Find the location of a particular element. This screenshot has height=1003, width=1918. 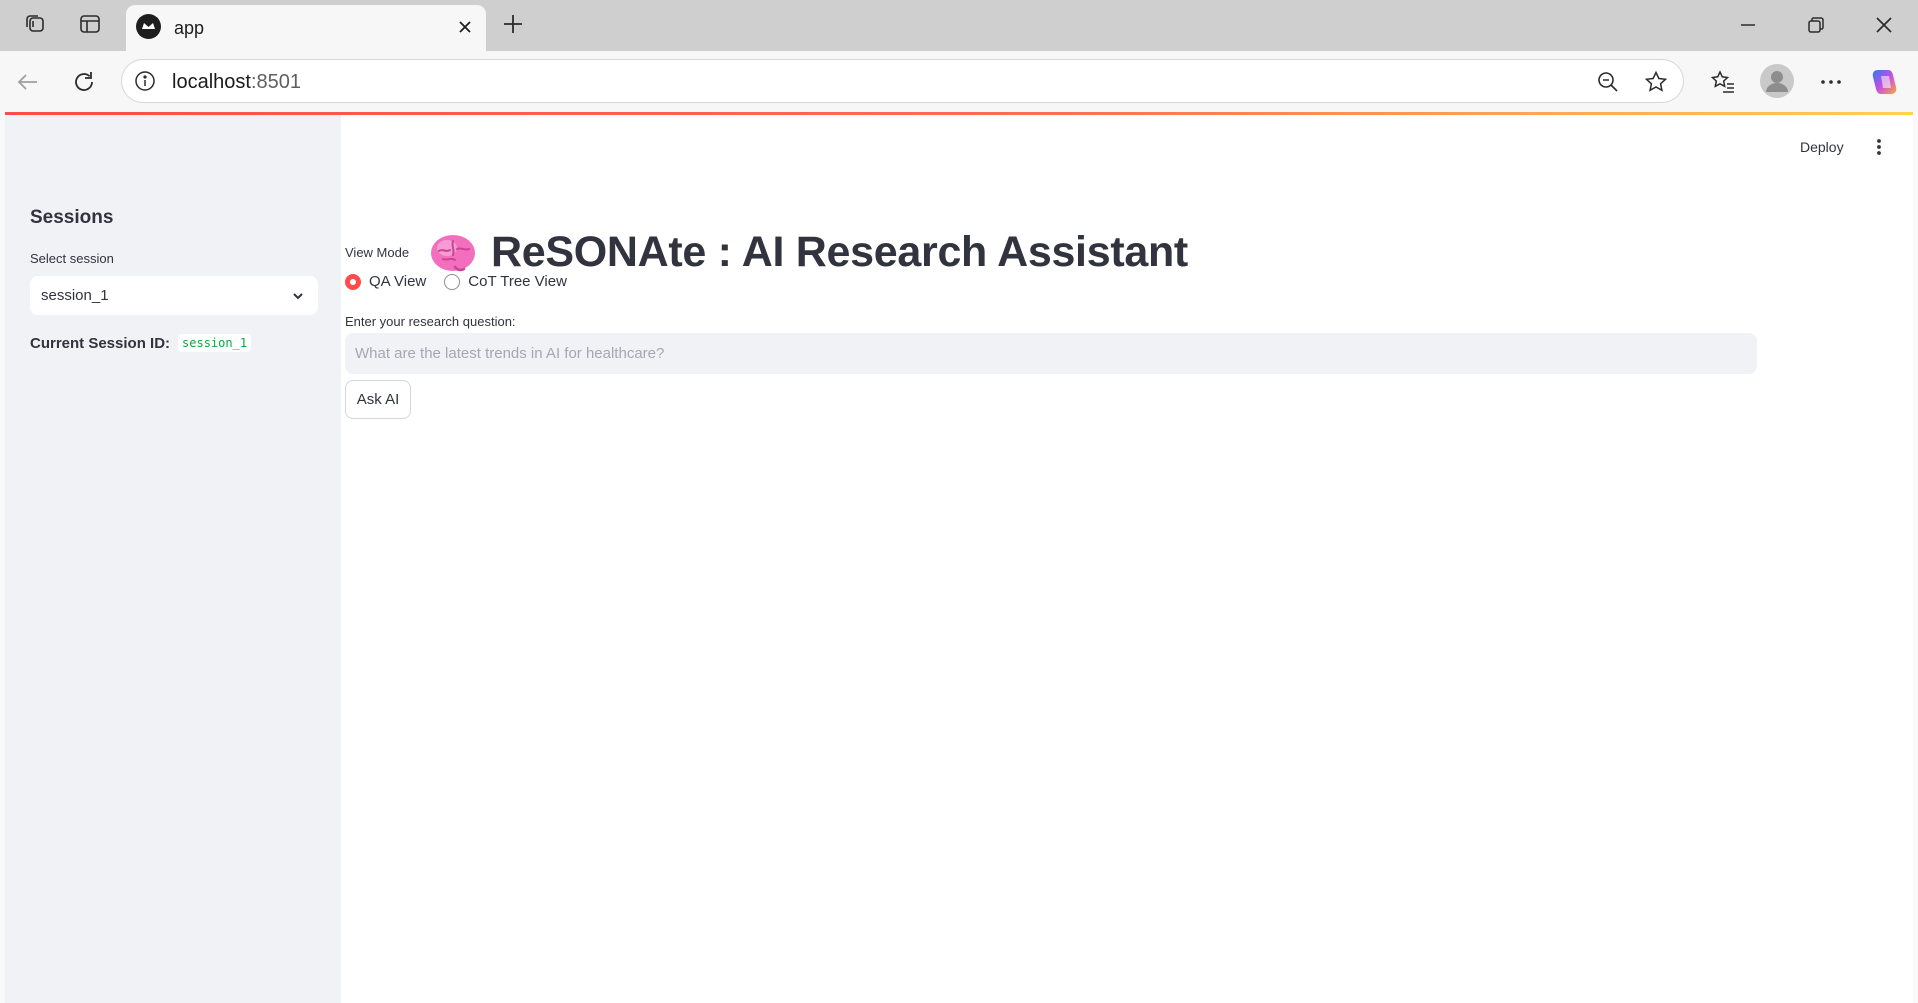

radio-cot-tree-view: CoT Tree View is located at coordinates (505, 281).